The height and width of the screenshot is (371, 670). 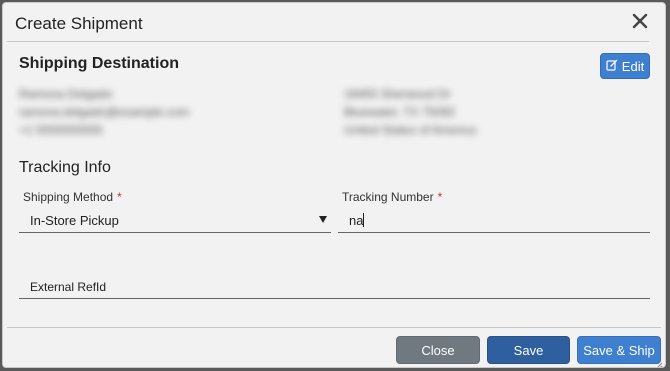 What do you see at coordinates (619, 350) in the screenshot?
I see `save-and-ship-button: Save & Ship` at bounding box center [619, 350].